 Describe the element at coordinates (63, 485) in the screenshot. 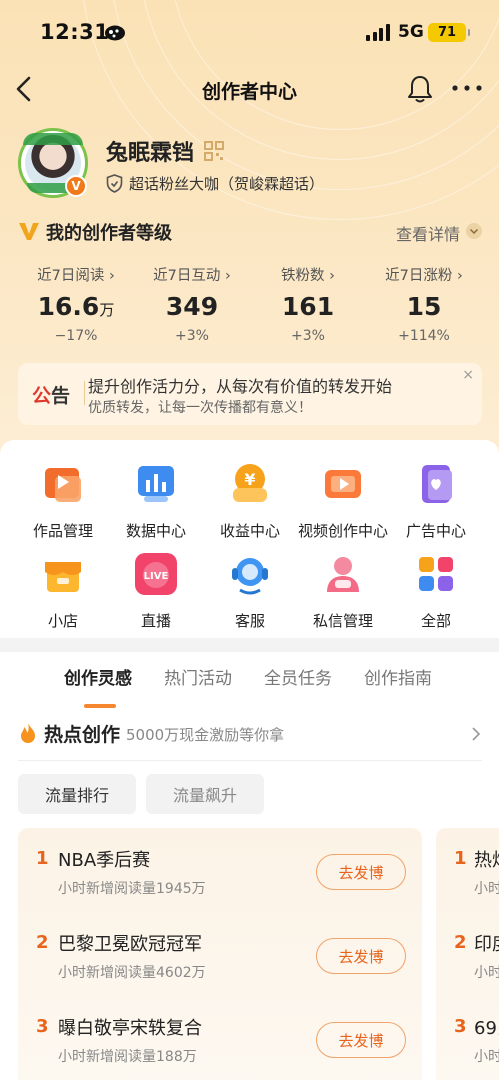

I see `works-icon` at that location.